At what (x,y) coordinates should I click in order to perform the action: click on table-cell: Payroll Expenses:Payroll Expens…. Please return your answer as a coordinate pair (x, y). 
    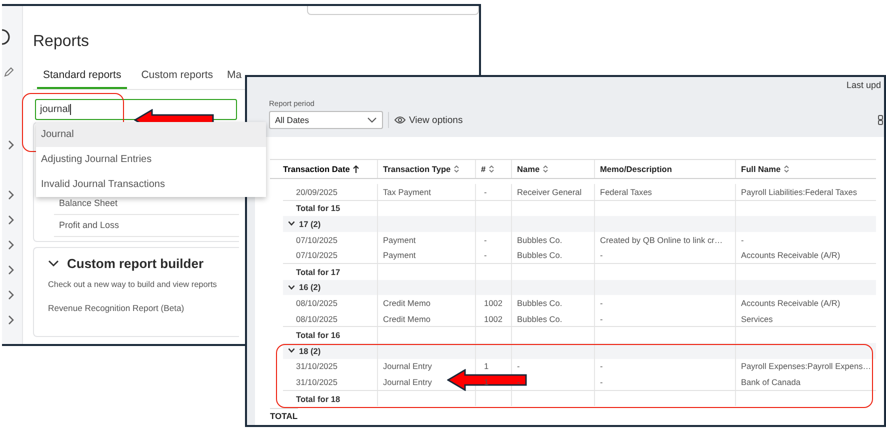
    Looking at the image, I should click on (806, 366).